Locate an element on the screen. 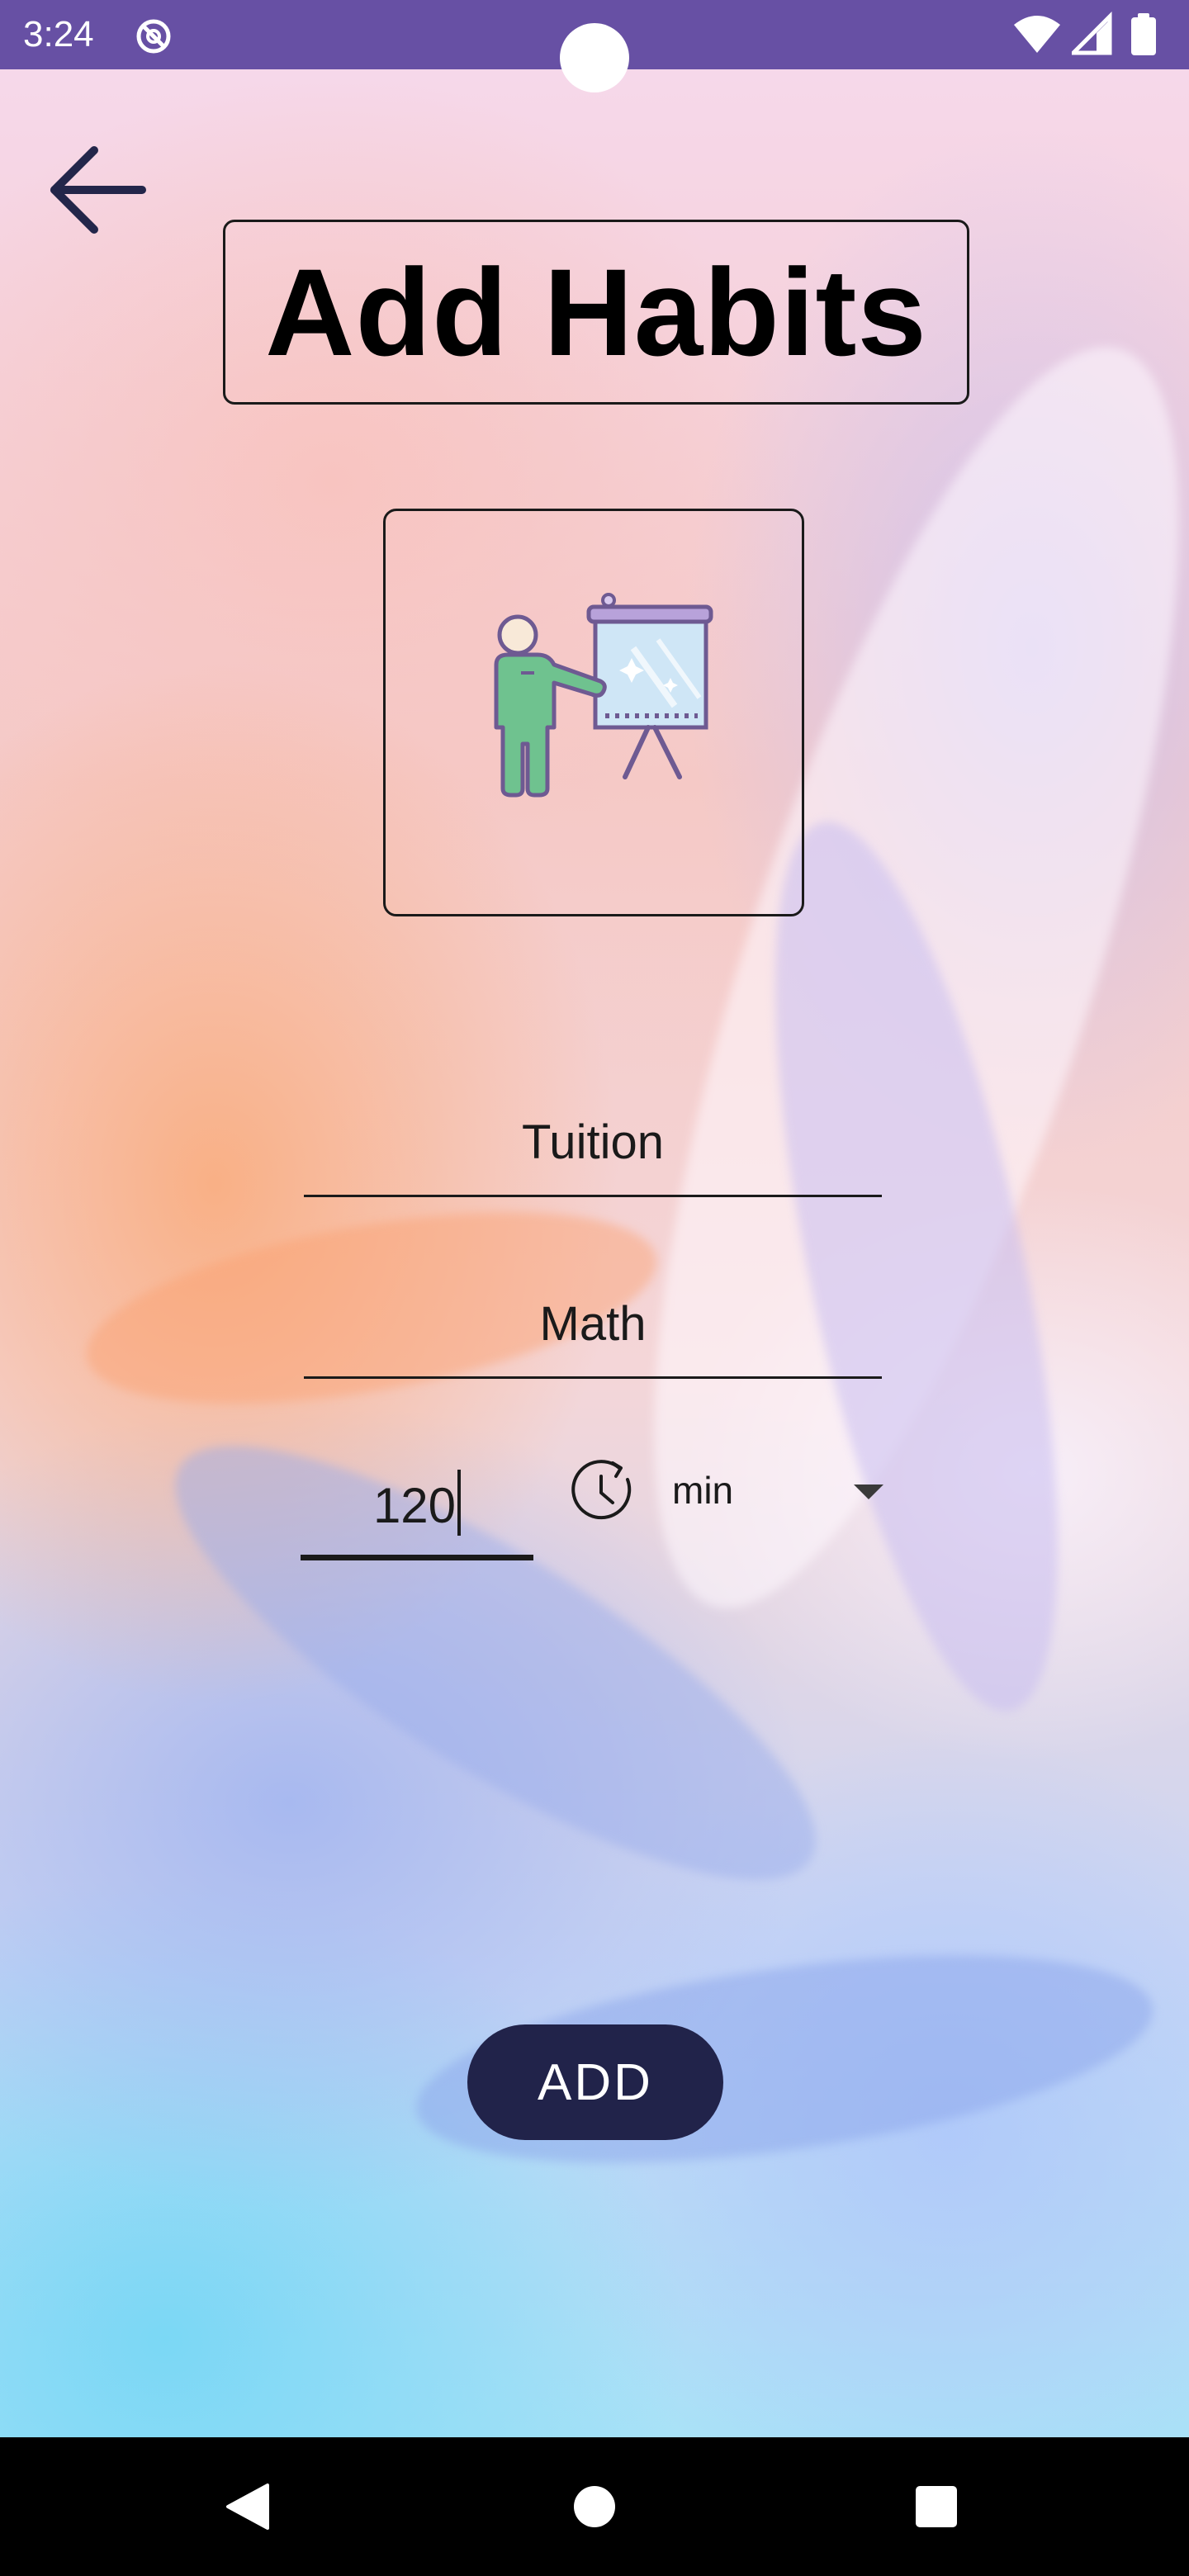 The image size is (1189, 2576). signal-icon is located at coordinates (1092, 33).